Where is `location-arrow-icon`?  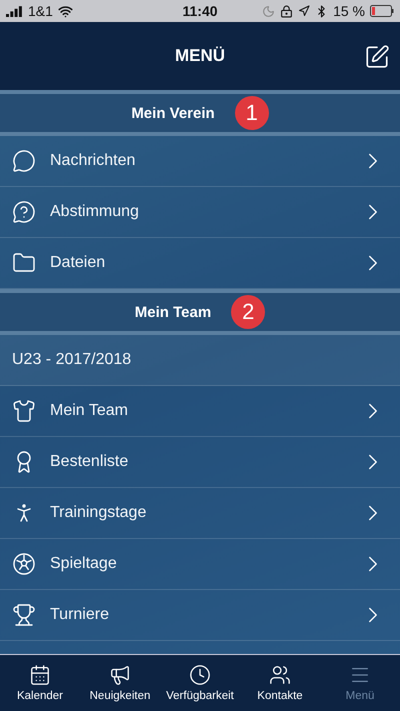
location-arrow-icon is located at coordinates (304, 11).